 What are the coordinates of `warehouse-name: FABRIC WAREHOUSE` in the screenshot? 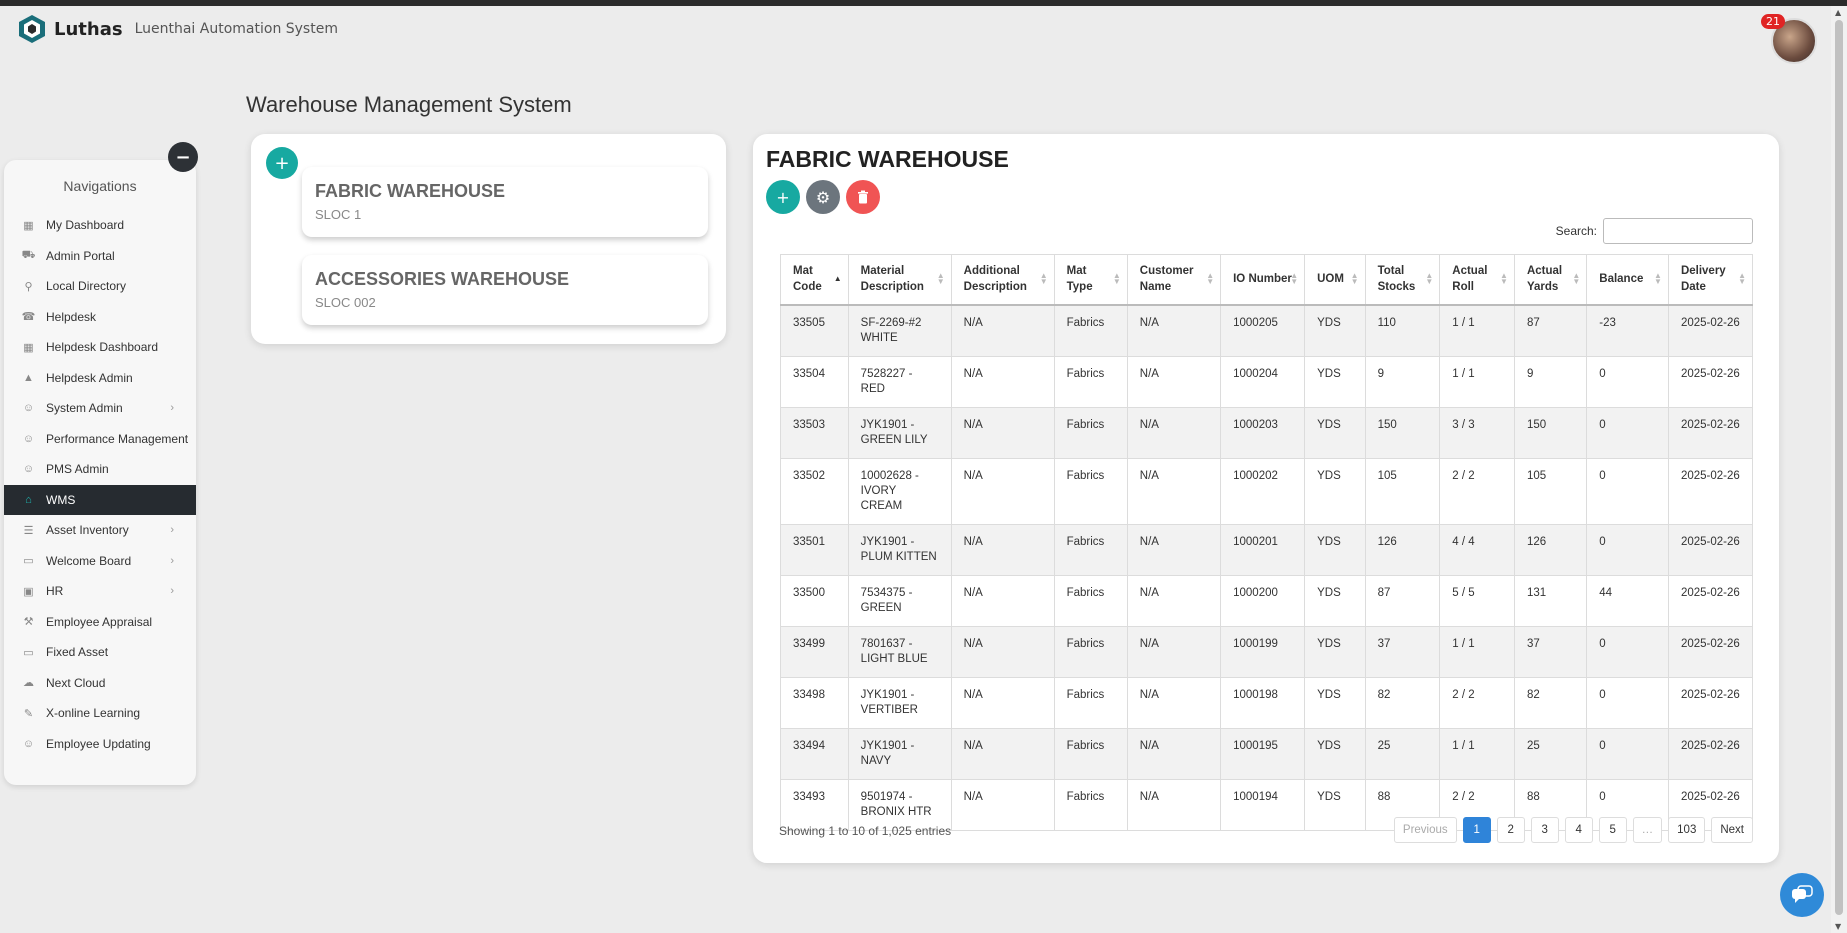 It's located at (410, 191).